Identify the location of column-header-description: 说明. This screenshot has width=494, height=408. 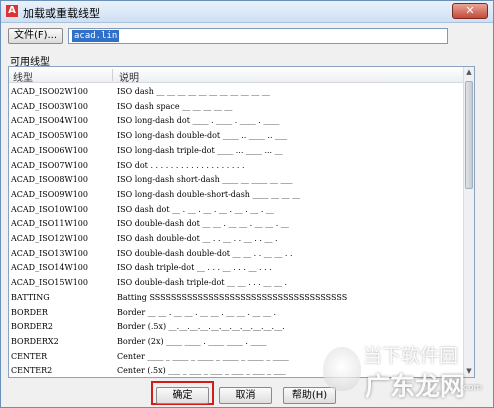
(129, 76).